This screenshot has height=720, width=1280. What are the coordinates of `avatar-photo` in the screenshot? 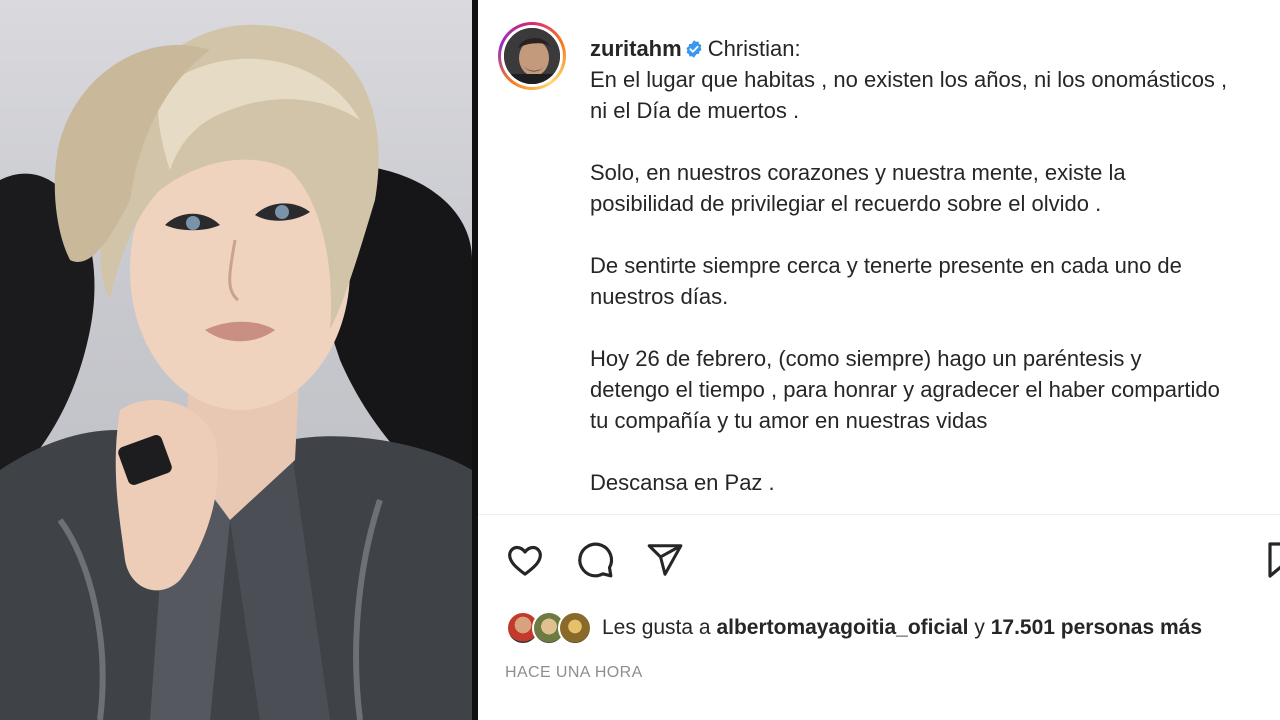 It's located at (532, 56).